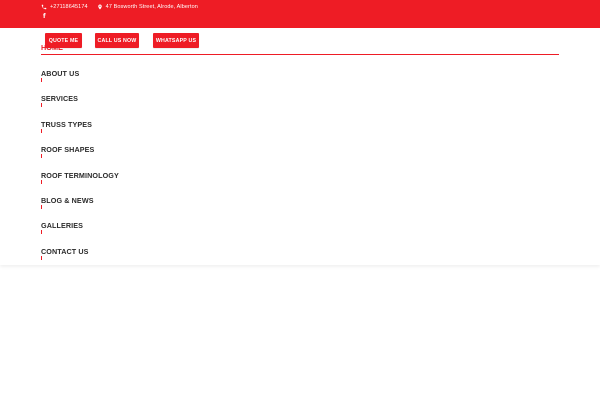 Image resolution: width=600 pixels, height=400 pixels. Describe the element at coordinates (44, 16) in the screenshot. I see `facebook-icon: f` at that location.